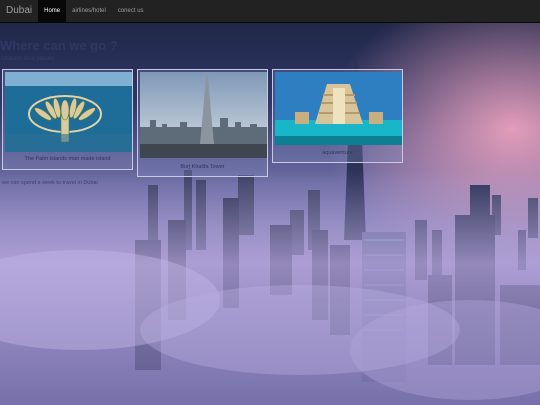  What do you see at coordinates (52, 11) in the screenshot?
I see `nav-item-home: Home` at bounding box center [52, 11].